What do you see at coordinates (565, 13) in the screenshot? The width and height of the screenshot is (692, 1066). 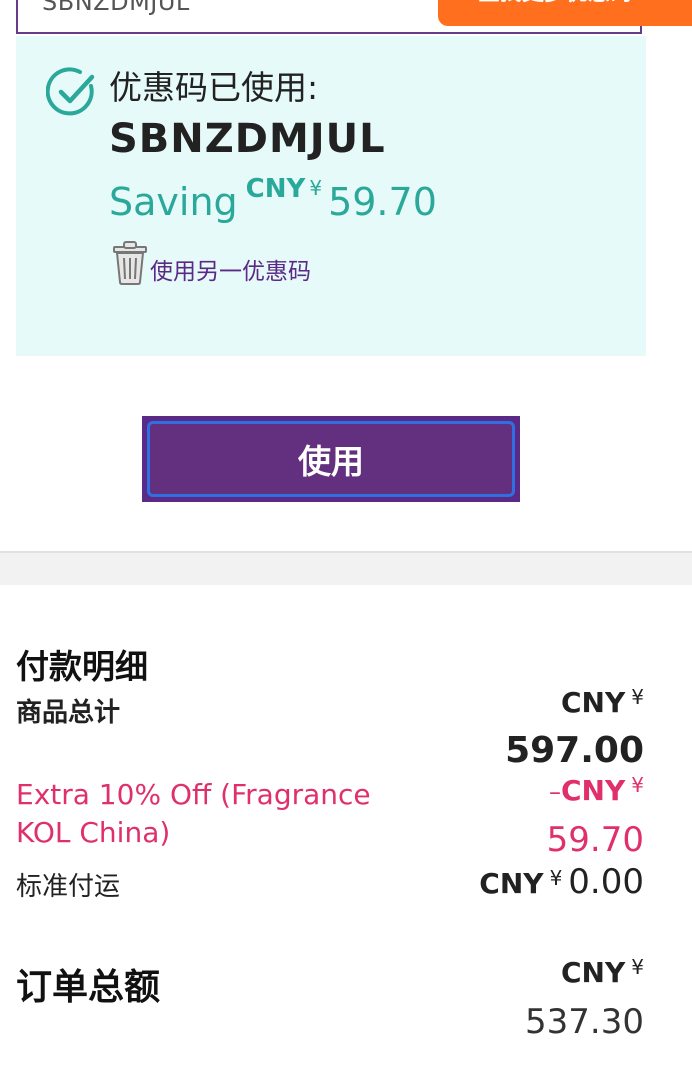 I see `find-more-codes-button: 查找更多优惠码` at bounding box center [565, 13].